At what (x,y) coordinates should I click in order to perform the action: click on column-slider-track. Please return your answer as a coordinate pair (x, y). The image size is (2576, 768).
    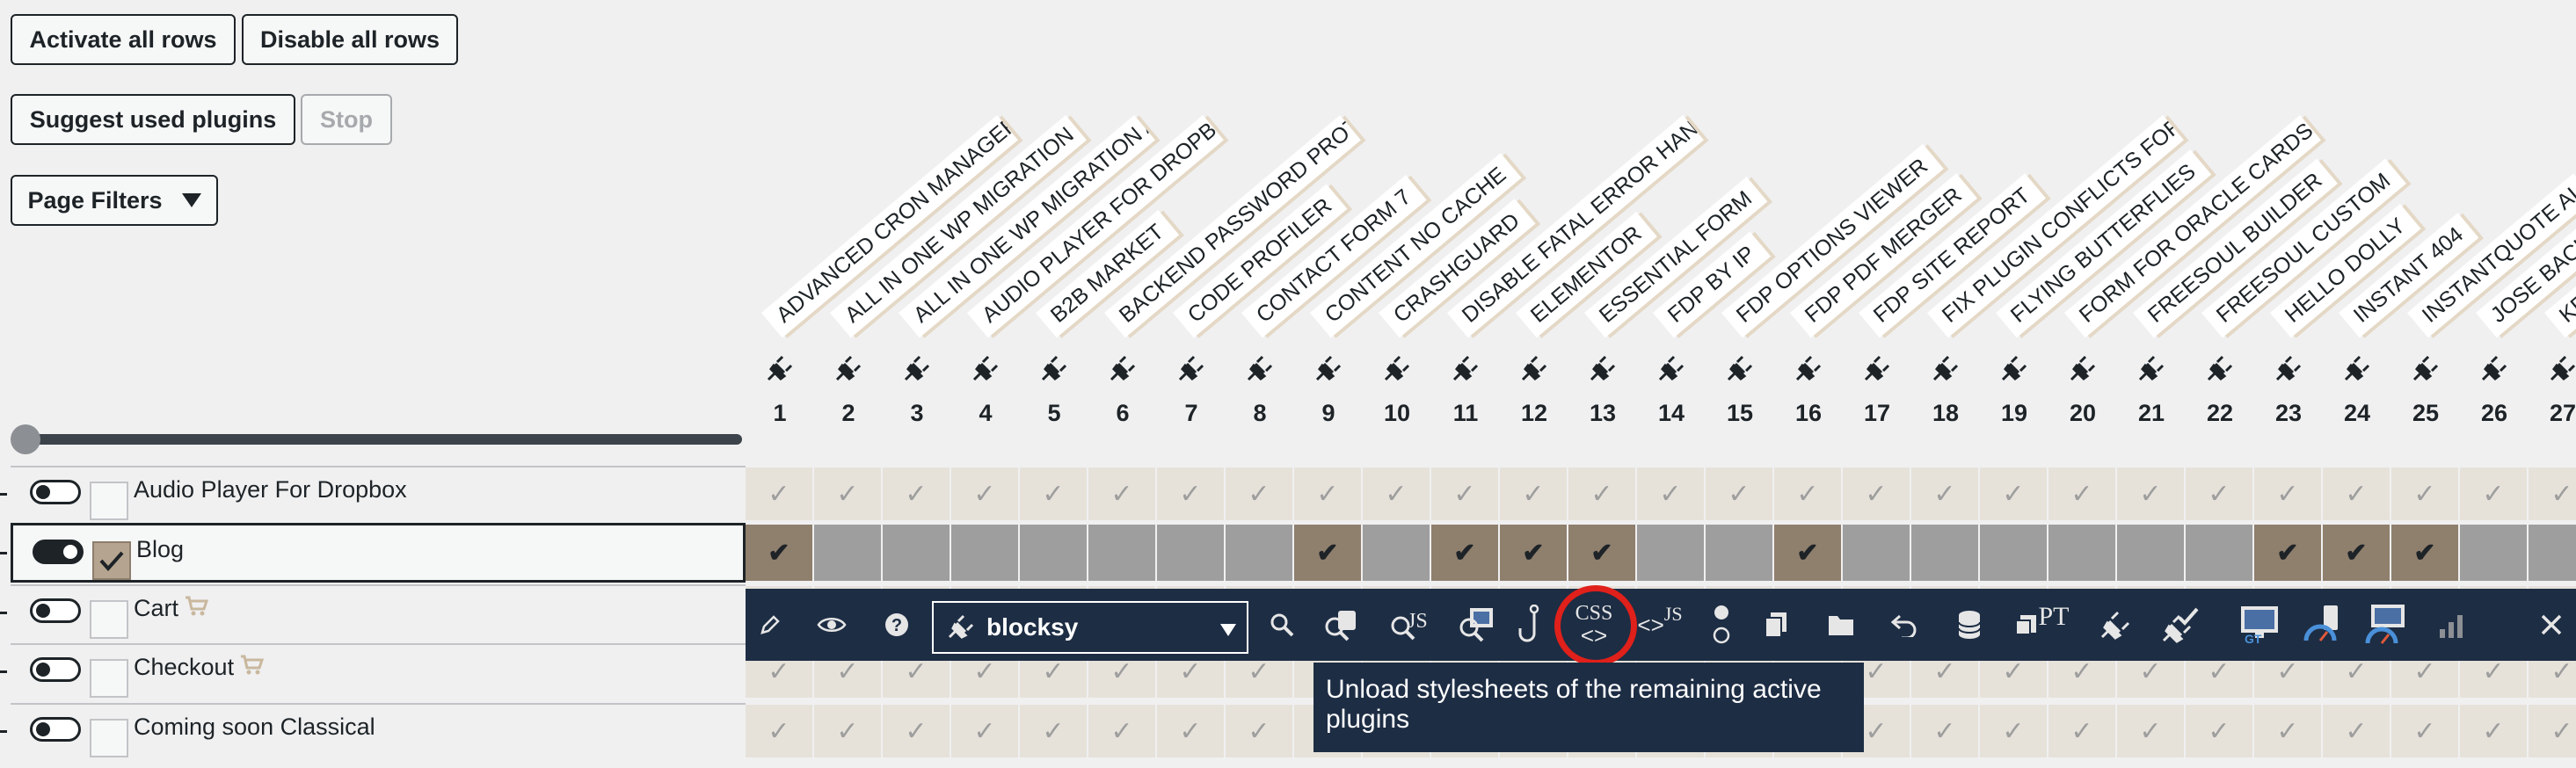
    Looking at the image, I should click on (381, 439).